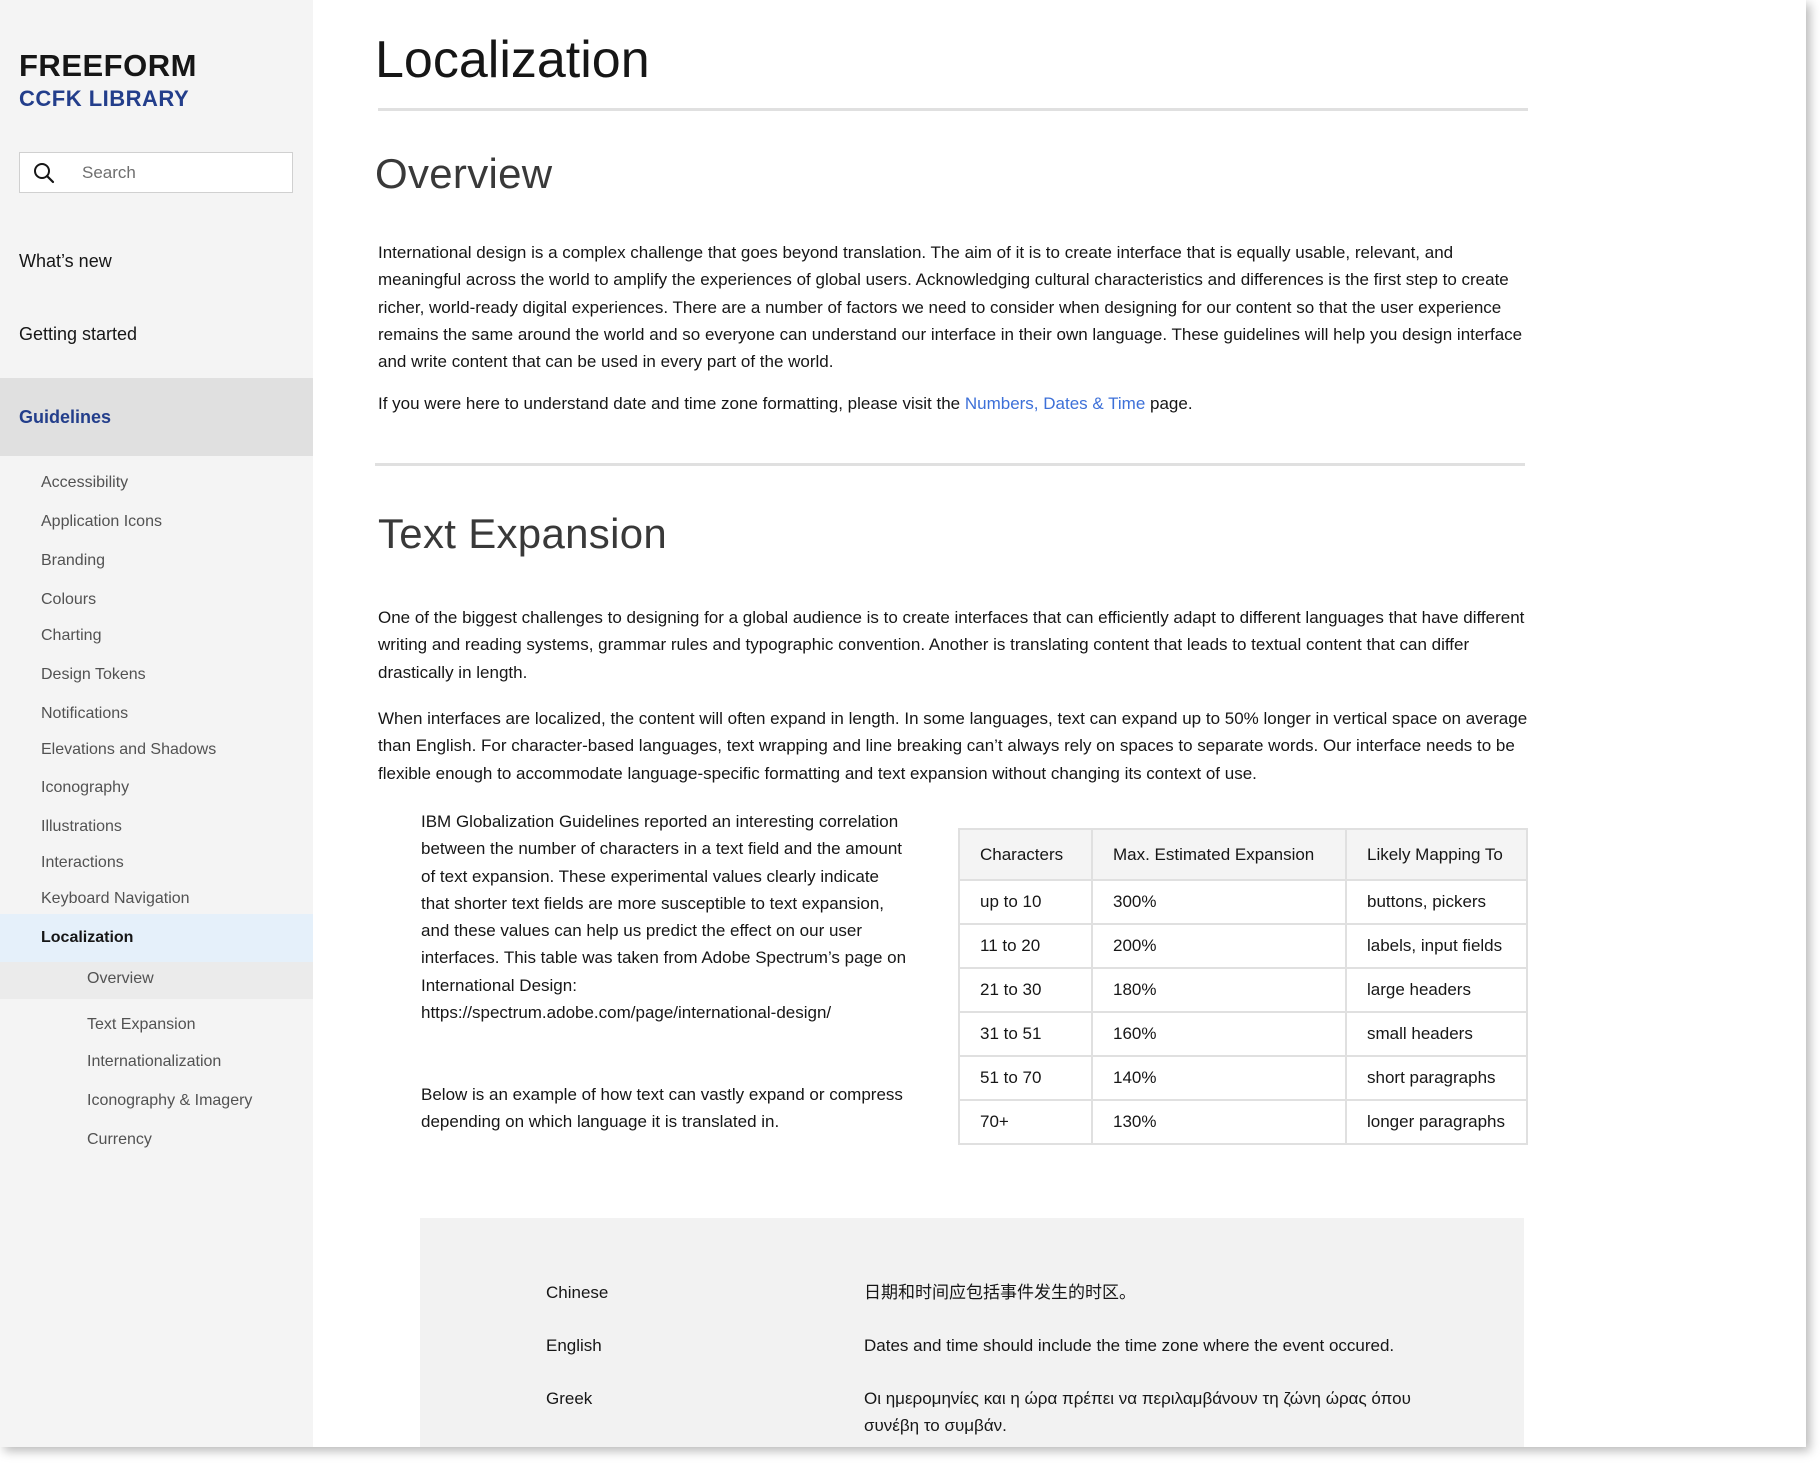  Describe the element at coordinates (1436, 902) in the screenshot. I see `table-cell: buttons, pickers` at that location.